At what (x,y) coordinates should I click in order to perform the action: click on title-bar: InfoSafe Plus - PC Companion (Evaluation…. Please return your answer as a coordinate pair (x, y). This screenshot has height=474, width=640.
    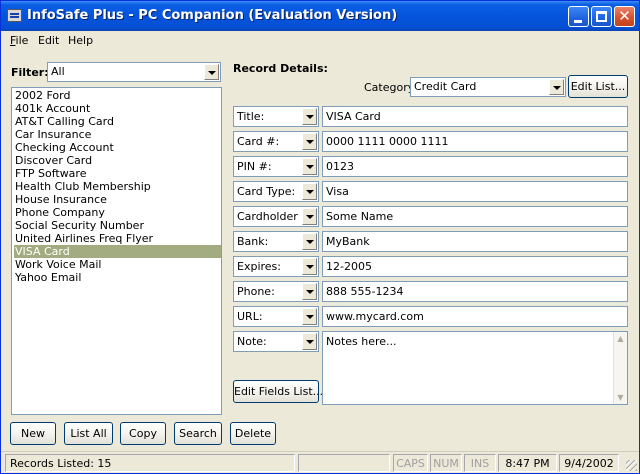
    Looking at the image, I should click on (320, 16).